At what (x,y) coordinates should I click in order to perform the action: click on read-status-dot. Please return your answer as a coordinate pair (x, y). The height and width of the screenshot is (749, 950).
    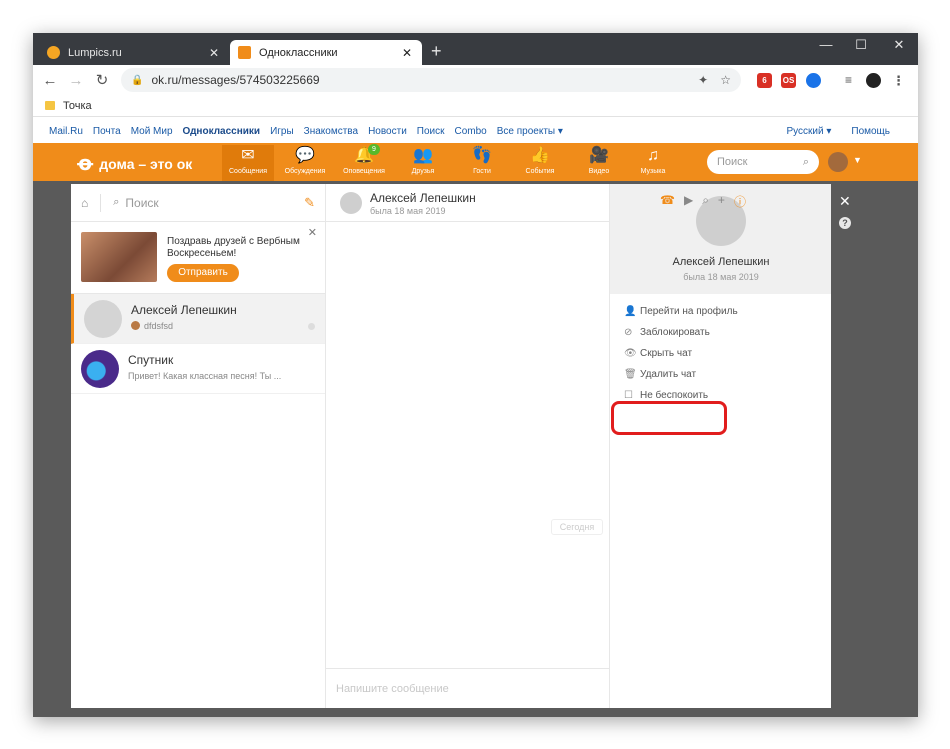
    Looking at the image, I should click on (311, 326).